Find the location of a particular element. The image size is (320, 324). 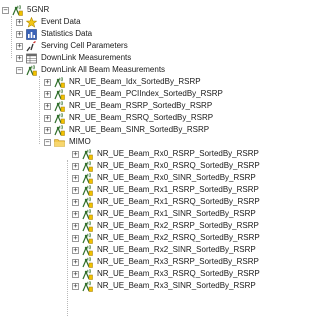

tree-node-mimo-item: + NR_UE_Beam_Rx3_SINR_SortedBy_RSRP is located at coordinates (164, 286).